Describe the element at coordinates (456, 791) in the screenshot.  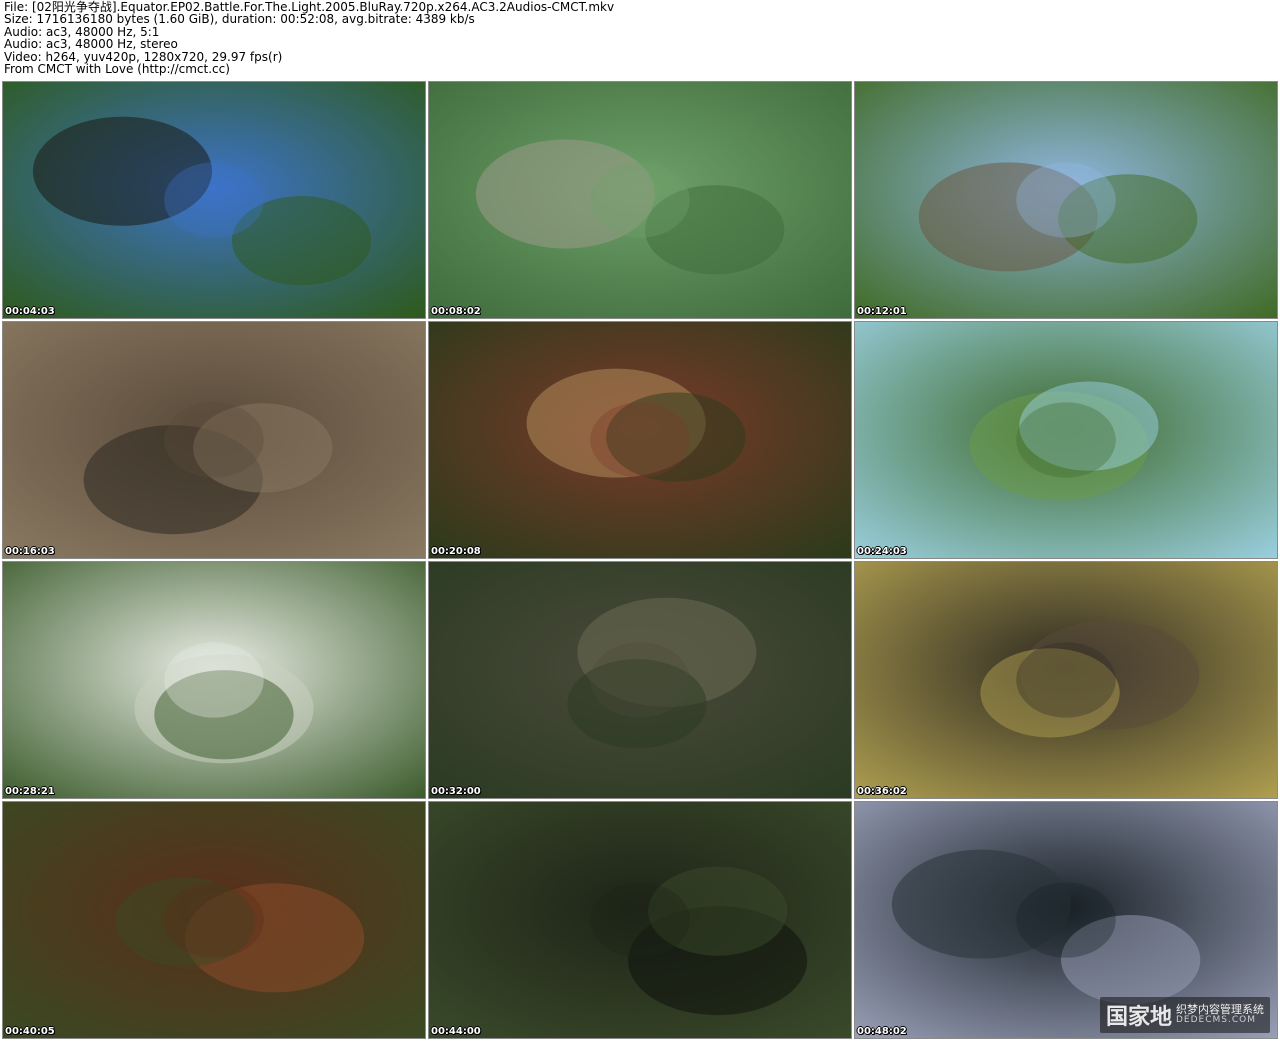
I see `thumbnail-timestamp: 00:32:00` at that location.